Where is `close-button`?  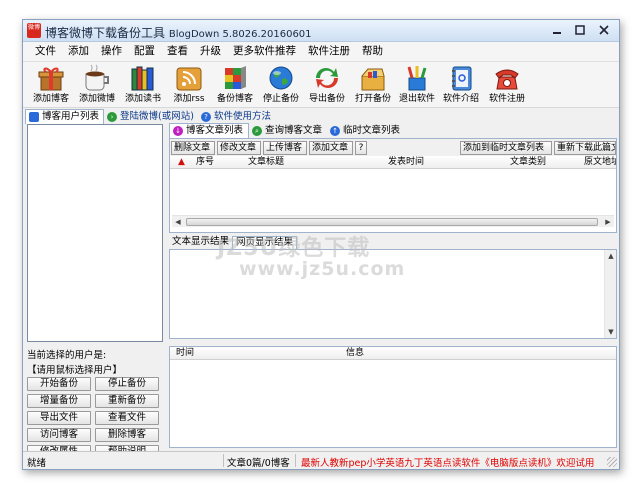 close-button is located at coordinates (604, 30).